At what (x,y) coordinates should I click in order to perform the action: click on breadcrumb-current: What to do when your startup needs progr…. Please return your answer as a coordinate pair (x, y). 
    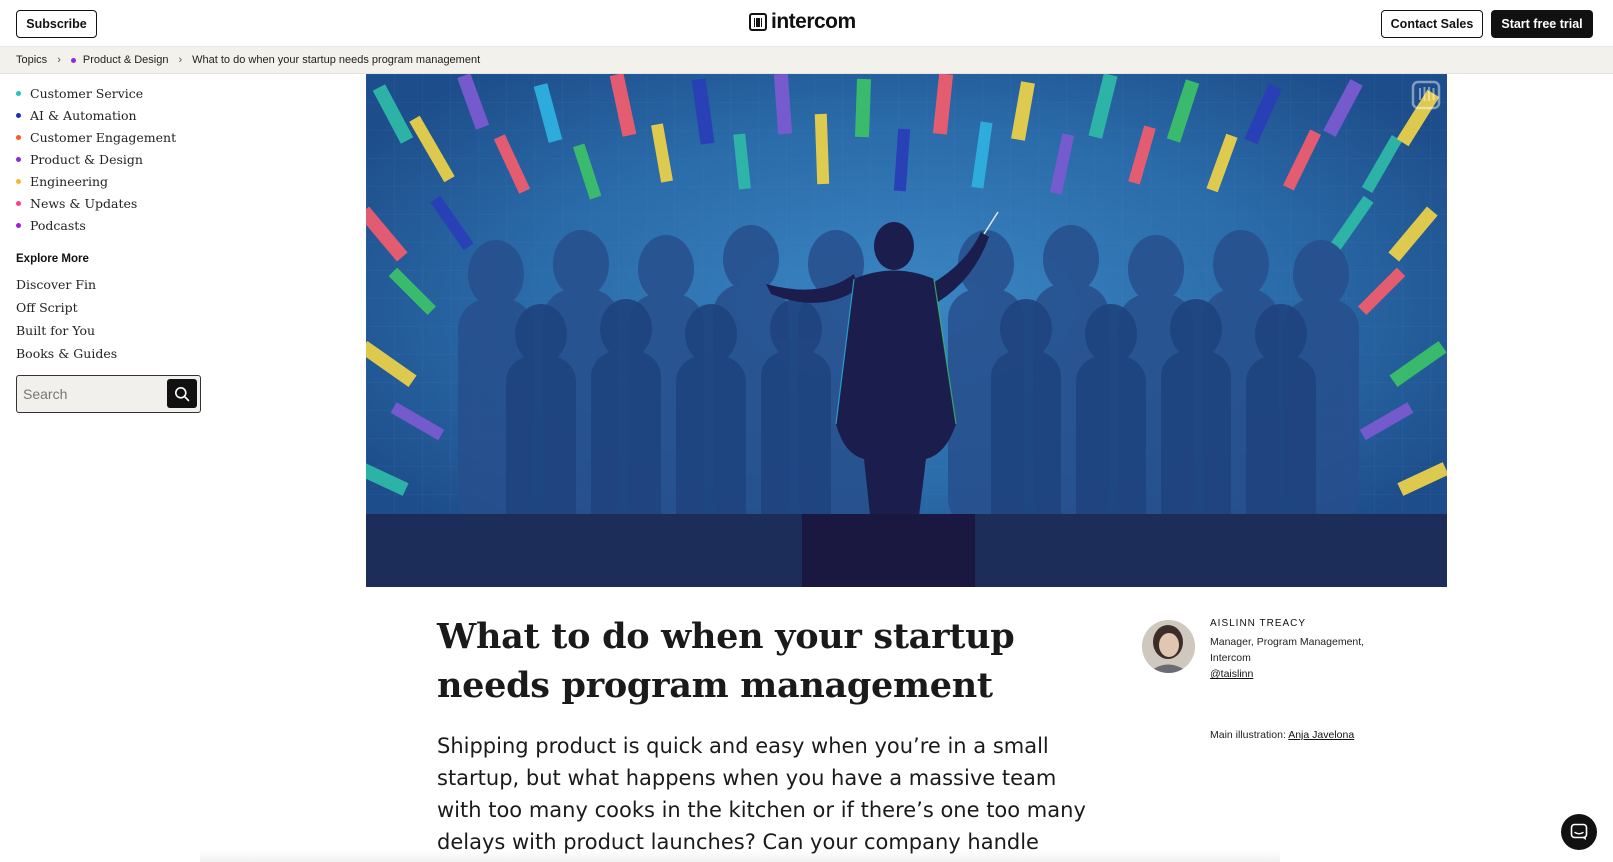
    Looking at the image, I should click on (336, 60).